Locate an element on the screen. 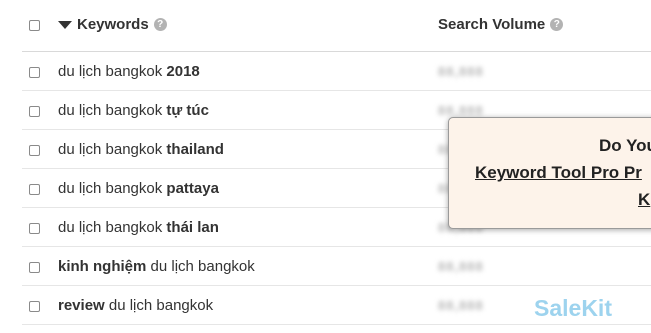 The width and height of the screenshot is (651, 333). keyword-cell: du lịch bangkok tự túc is located at coordinates (133, 110).